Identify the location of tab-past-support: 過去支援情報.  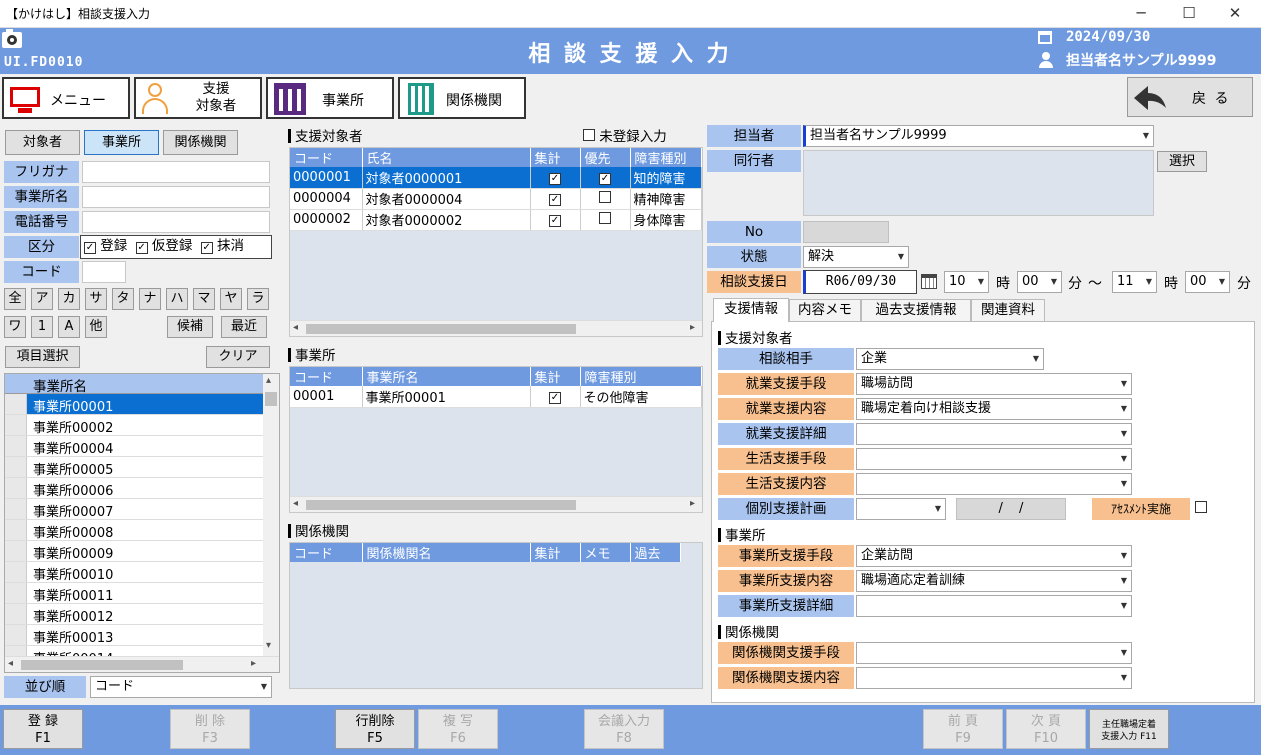
(916, 310).